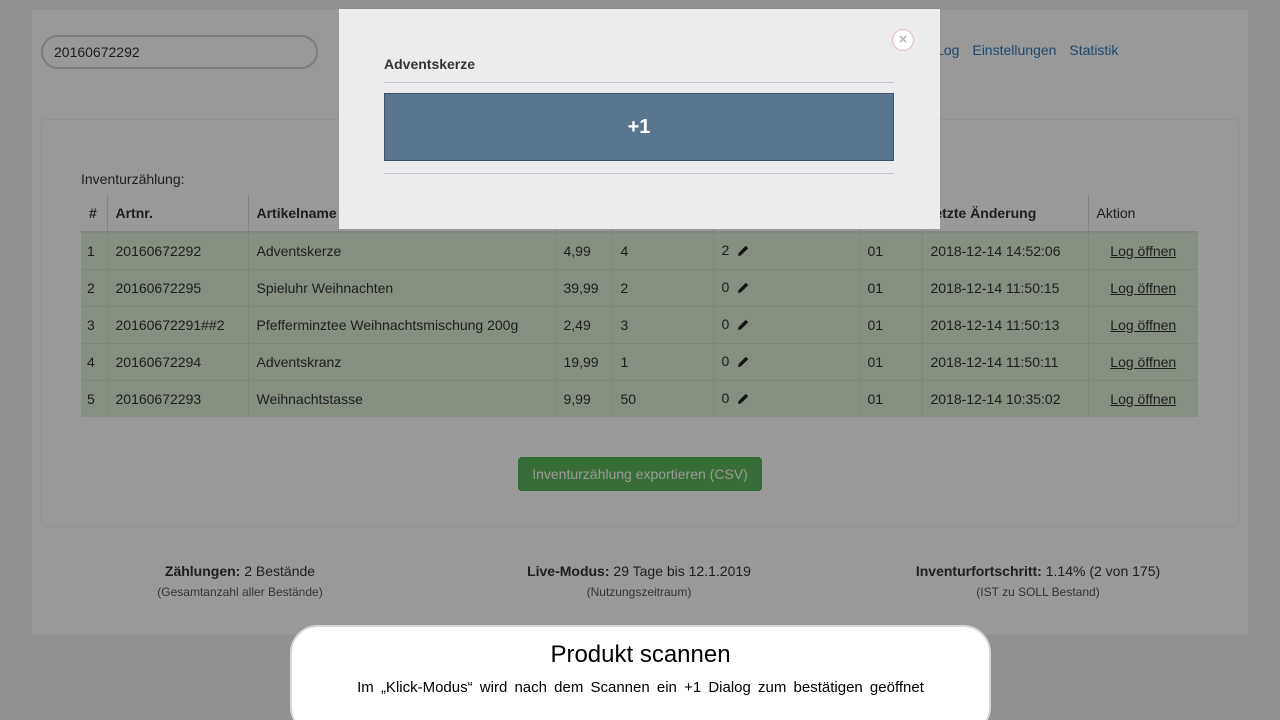 Image resolution: width=1280 pixels, height=720 pixels. I want to click on callout-title: Produkt scannen, so click(640, 654).